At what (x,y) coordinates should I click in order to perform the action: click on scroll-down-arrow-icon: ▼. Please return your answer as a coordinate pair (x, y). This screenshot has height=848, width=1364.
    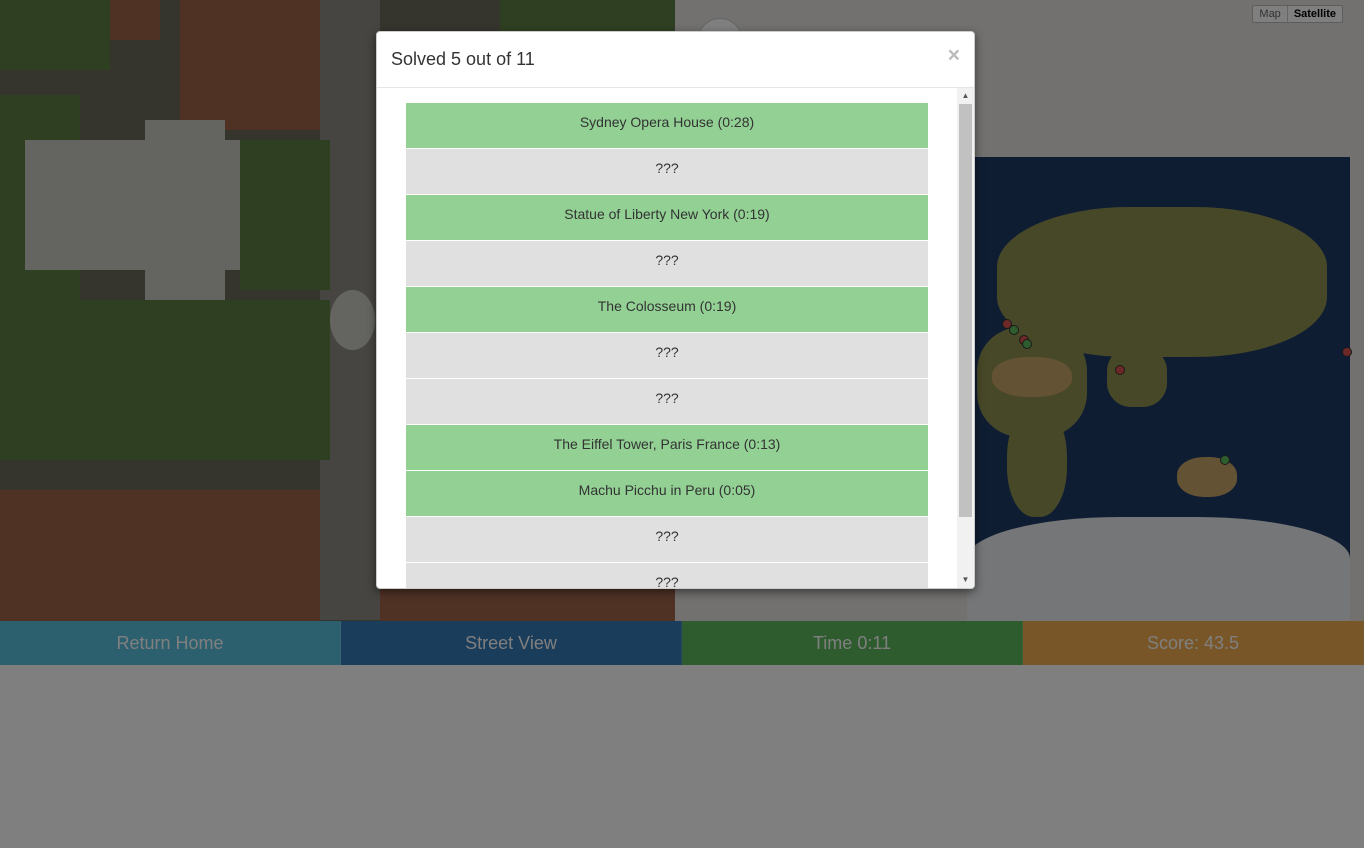
    Looking at the image, I should click on (965, 580).